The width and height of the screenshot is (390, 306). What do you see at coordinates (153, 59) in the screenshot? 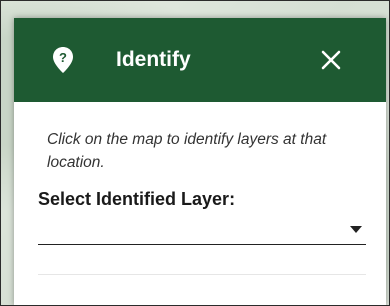
I see `panel-title: Identify` at bounding box center [153, 59].